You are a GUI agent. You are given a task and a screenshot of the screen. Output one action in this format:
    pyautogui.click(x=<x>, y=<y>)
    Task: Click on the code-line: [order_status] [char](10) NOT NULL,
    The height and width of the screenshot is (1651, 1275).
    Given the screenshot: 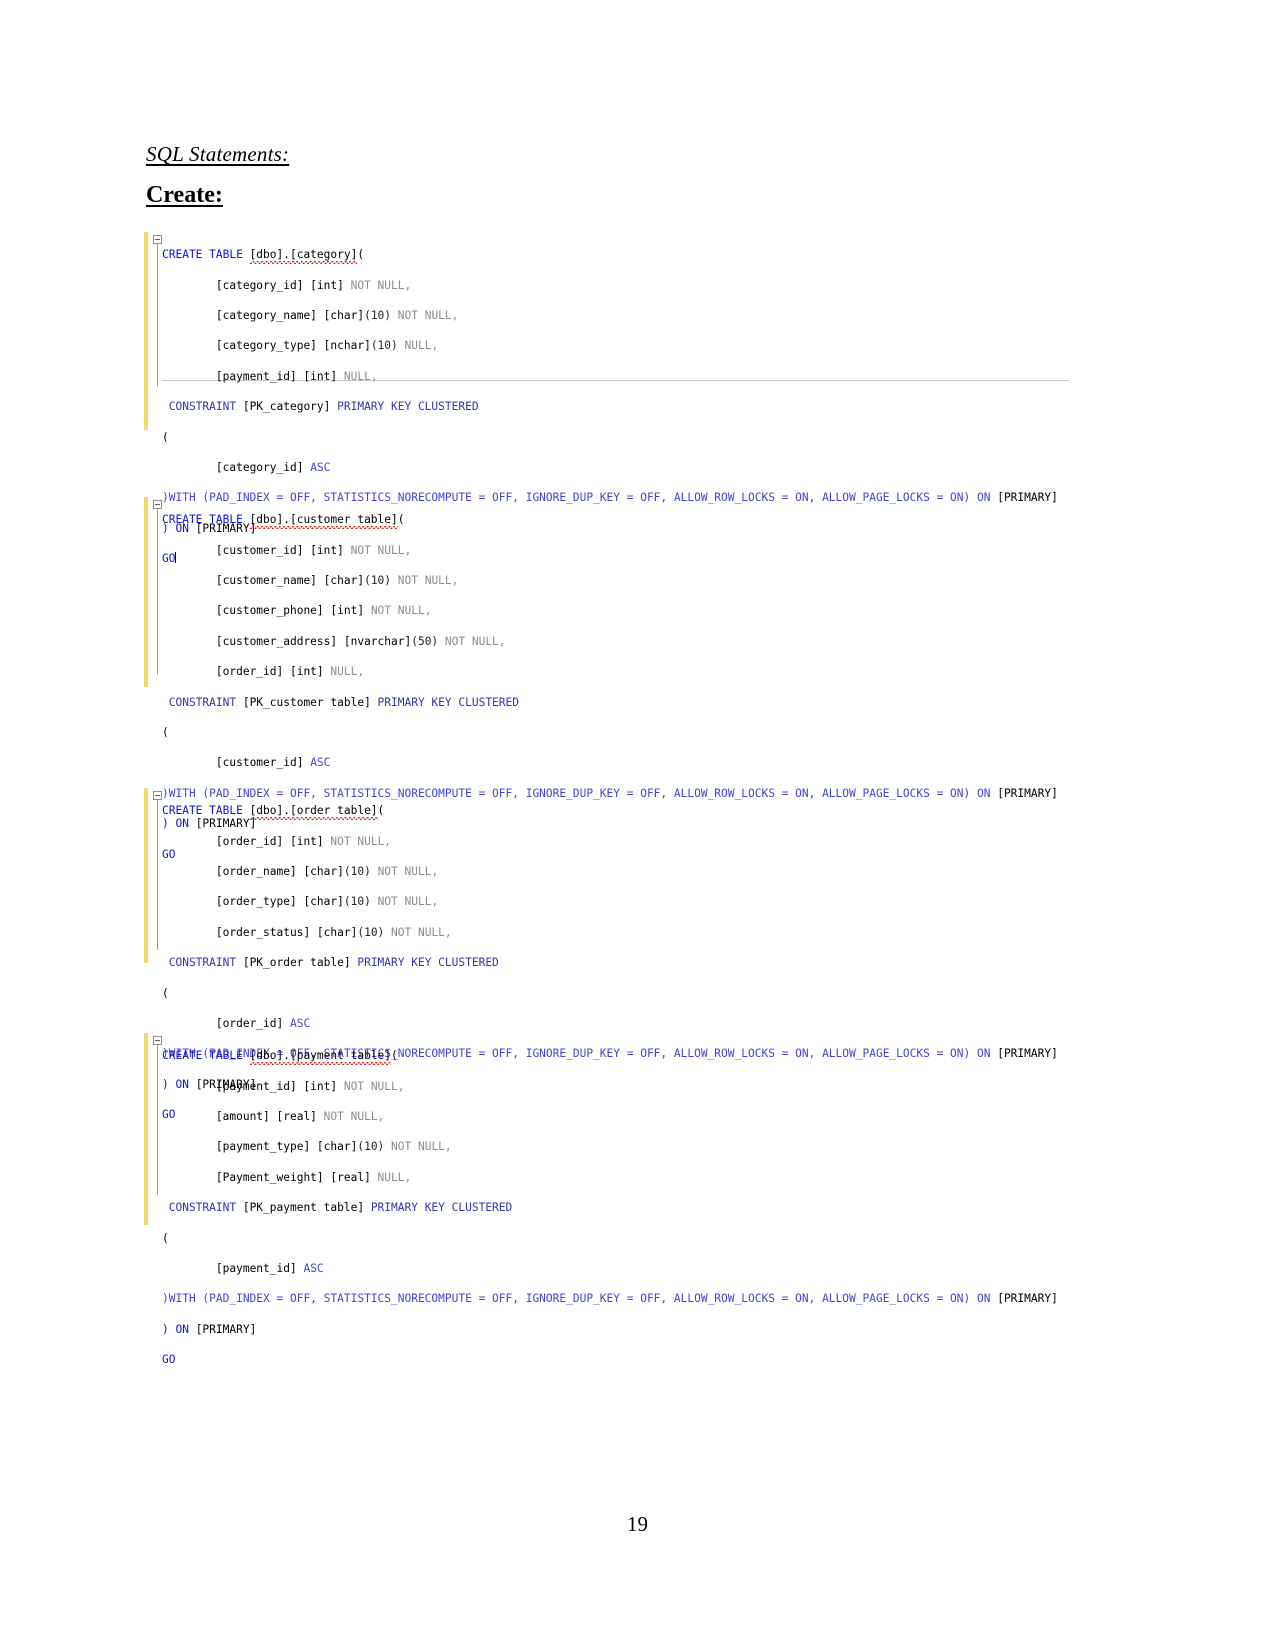 What is the action you would take?
    pyautogui.click(x=307, y=932)
    